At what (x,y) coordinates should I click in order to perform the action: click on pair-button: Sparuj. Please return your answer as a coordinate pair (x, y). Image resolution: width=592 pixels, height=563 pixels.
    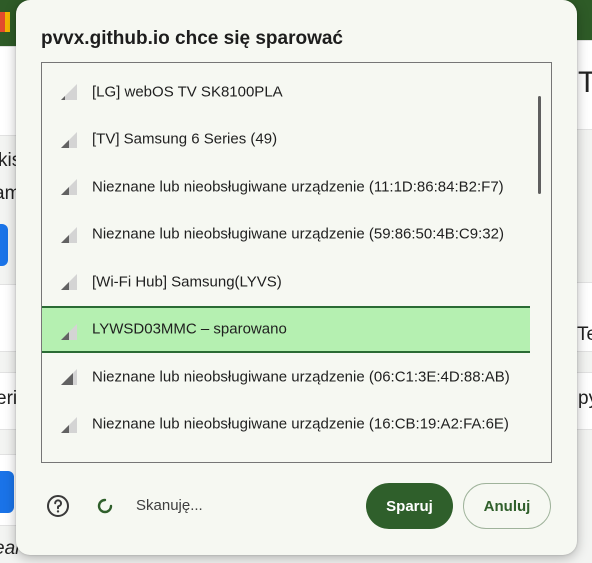
    Looking at the image, I should click on (409, 506).